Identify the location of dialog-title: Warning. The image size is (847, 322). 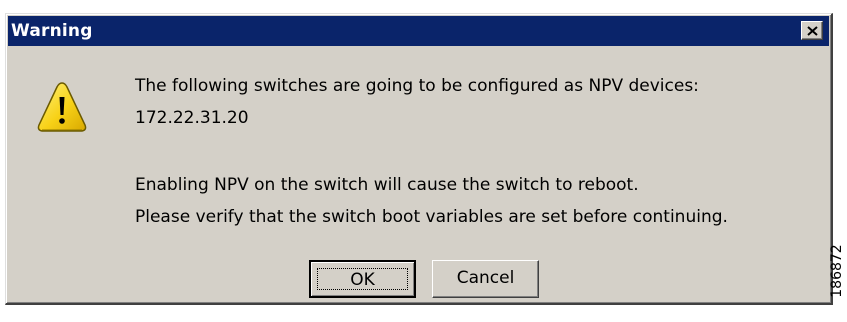
(52, 31).